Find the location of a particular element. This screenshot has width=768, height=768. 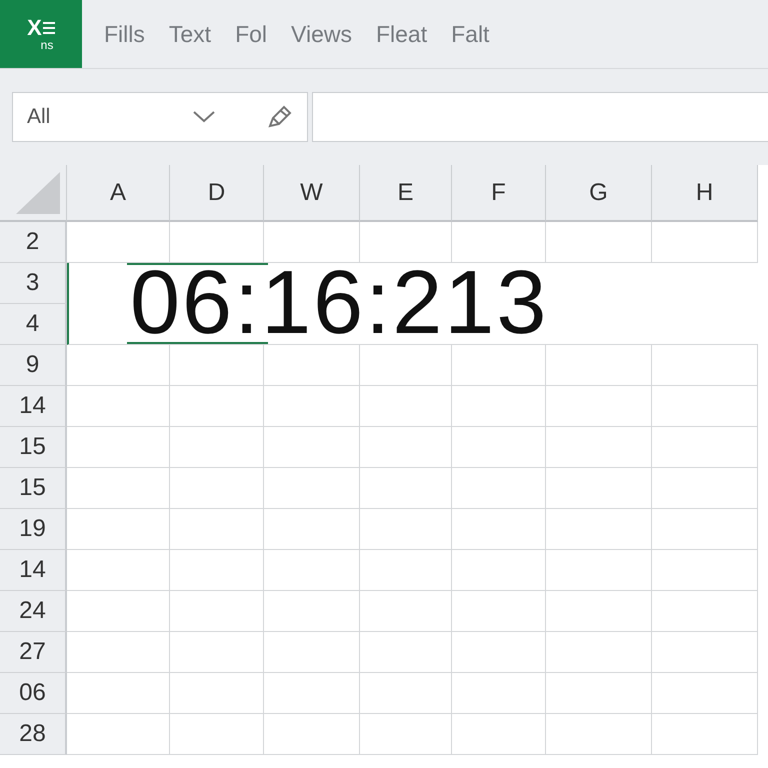

column-header: H is located at coordinates (705, 193).